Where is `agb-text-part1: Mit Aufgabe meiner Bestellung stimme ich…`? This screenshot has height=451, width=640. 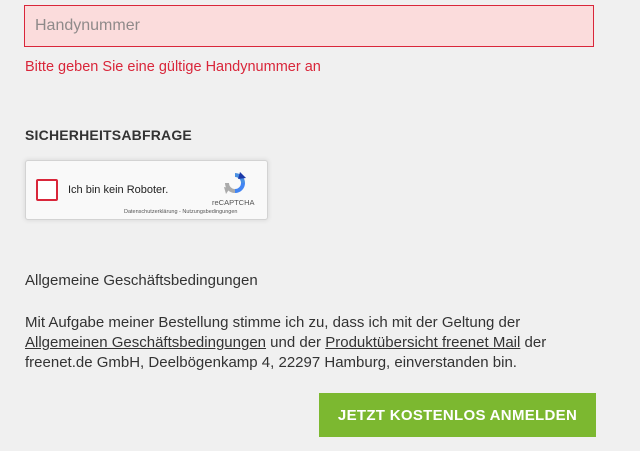
agb-text-part1: Mit Aufgabe meiner Bestellung stimme ich… is located at coordinates (273, 322).